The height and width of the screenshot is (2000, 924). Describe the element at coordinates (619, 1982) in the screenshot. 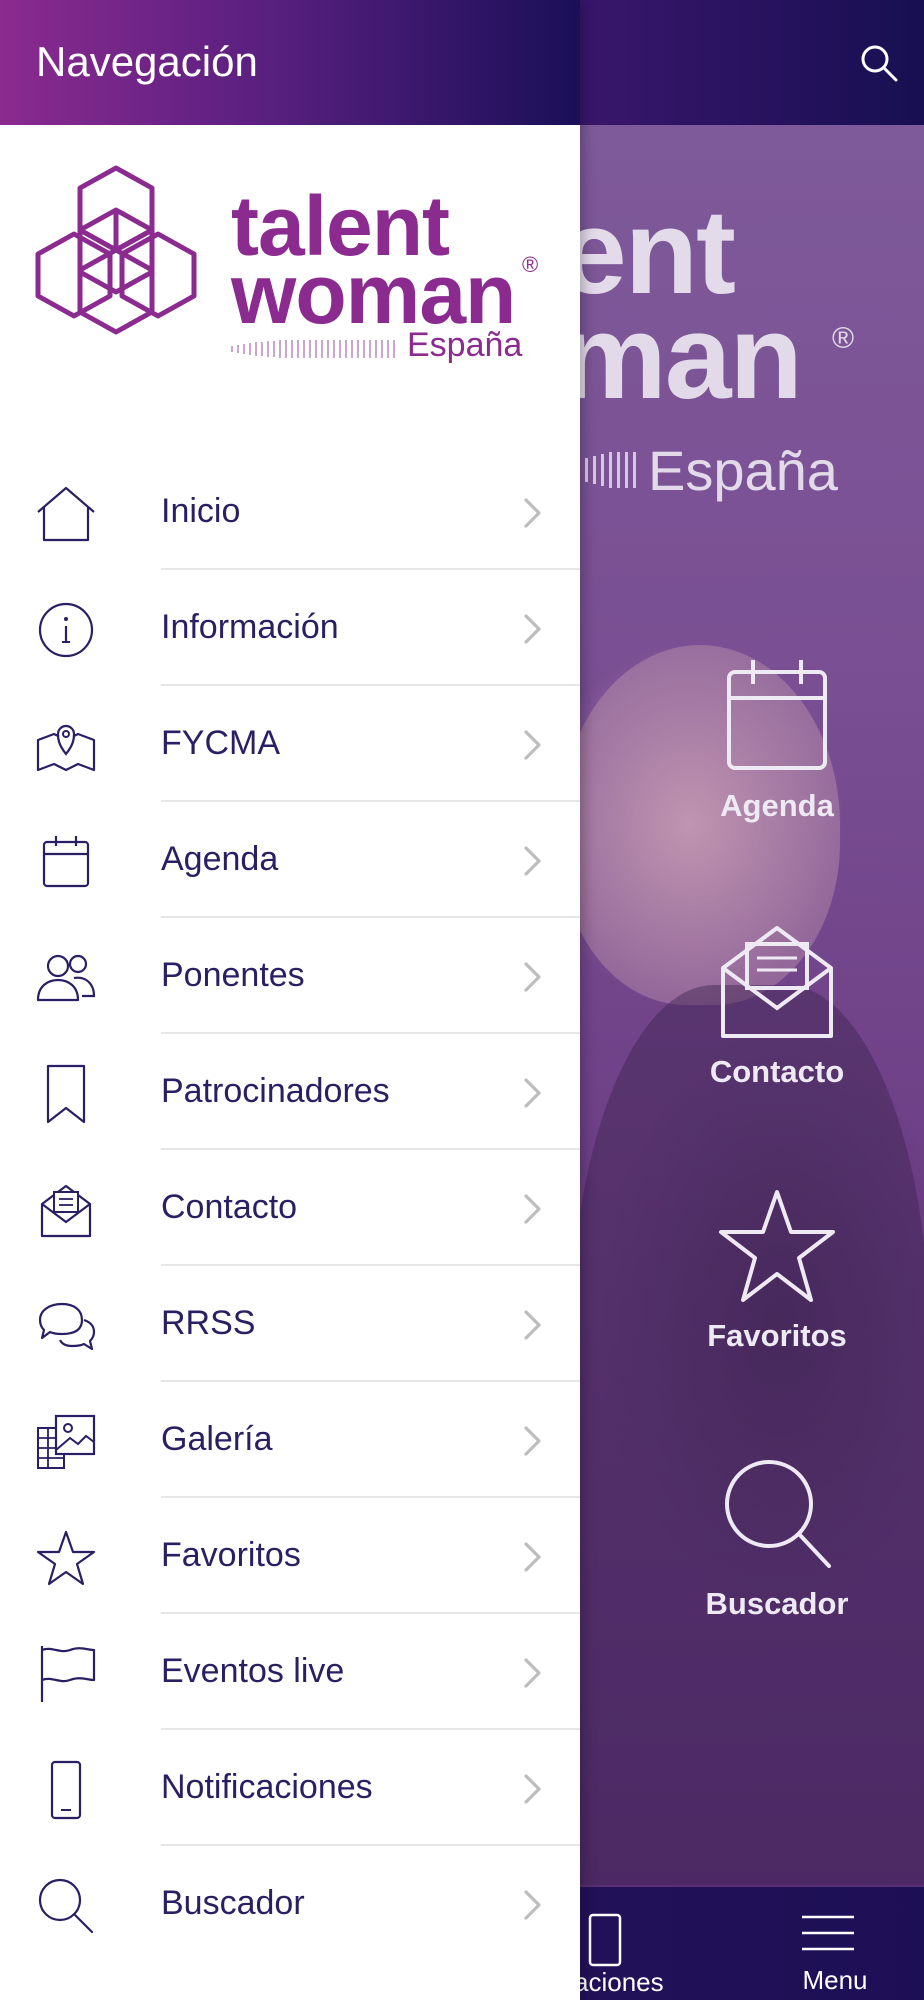

I see `tab-notificaciones-label: aciones` at that location.